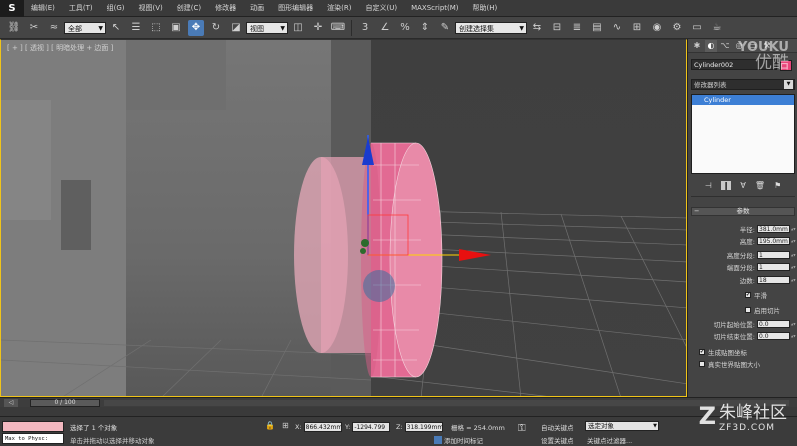  What do you see at coordinates (116, 28) in the screenshot?
I see `select-object-icon: ↖` at bounding box center [116, 28].